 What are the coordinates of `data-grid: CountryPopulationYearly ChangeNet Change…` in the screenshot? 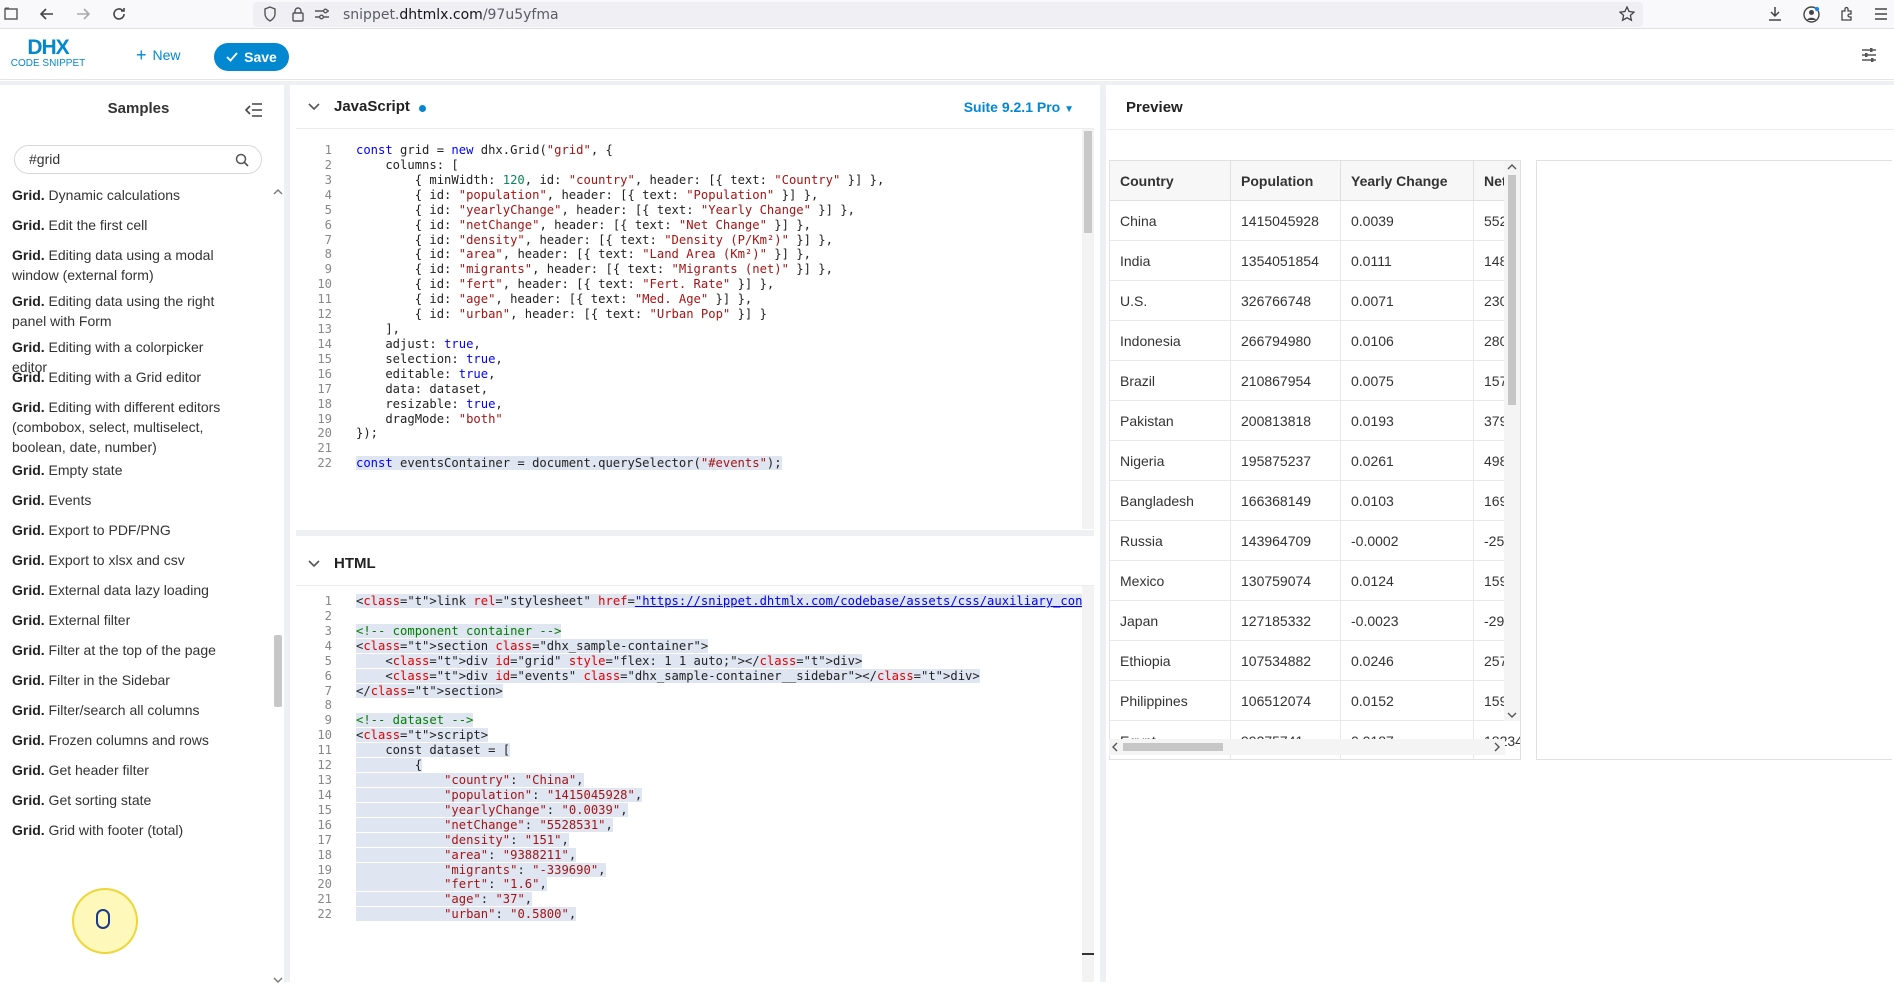 It's located at (1315, 460).